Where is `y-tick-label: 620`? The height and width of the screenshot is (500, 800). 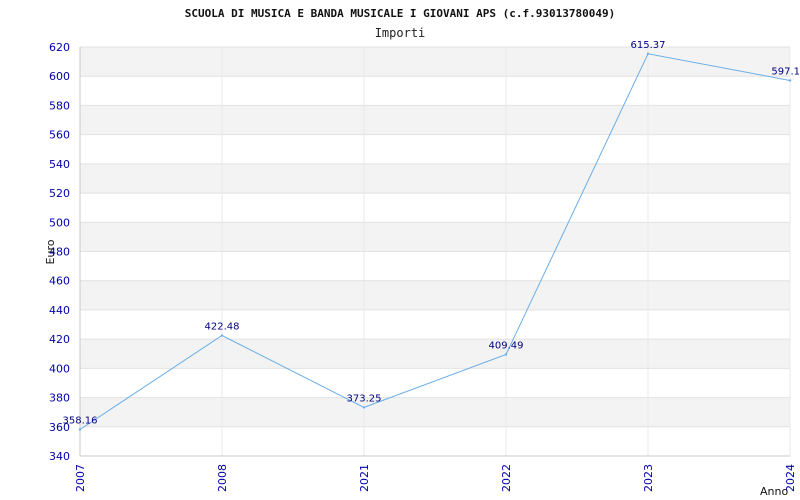 y-tick-label: 620 is located at coordinates (59, 47).